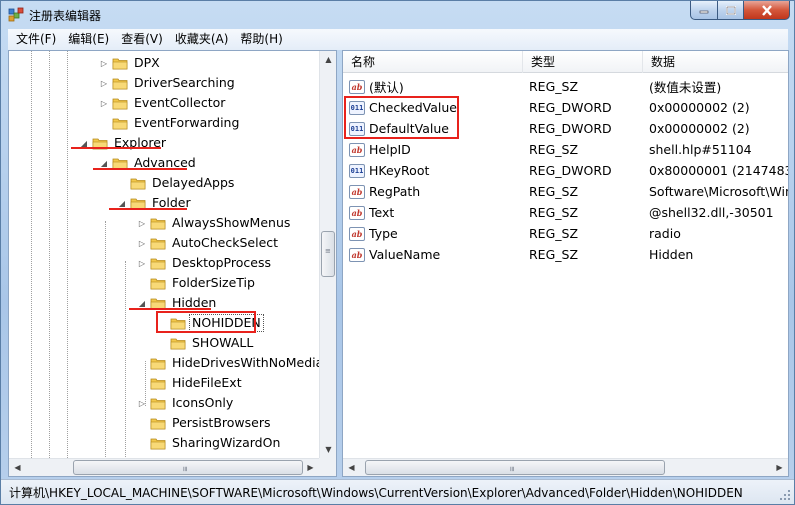 The width and height of the screenshot is (795, 505). Describe the element at coordinates (583, 62) in the screenshot. I see `column-type-header: 类型` at that location.